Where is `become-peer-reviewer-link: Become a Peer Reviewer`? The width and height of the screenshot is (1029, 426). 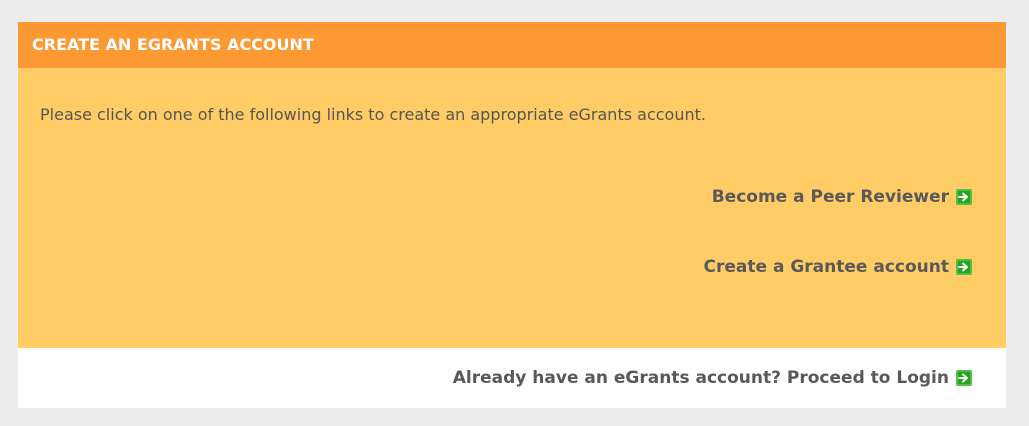 become-peer-reviewer-link: Become a Peer Reviewer is located at coordinates (842, 197).